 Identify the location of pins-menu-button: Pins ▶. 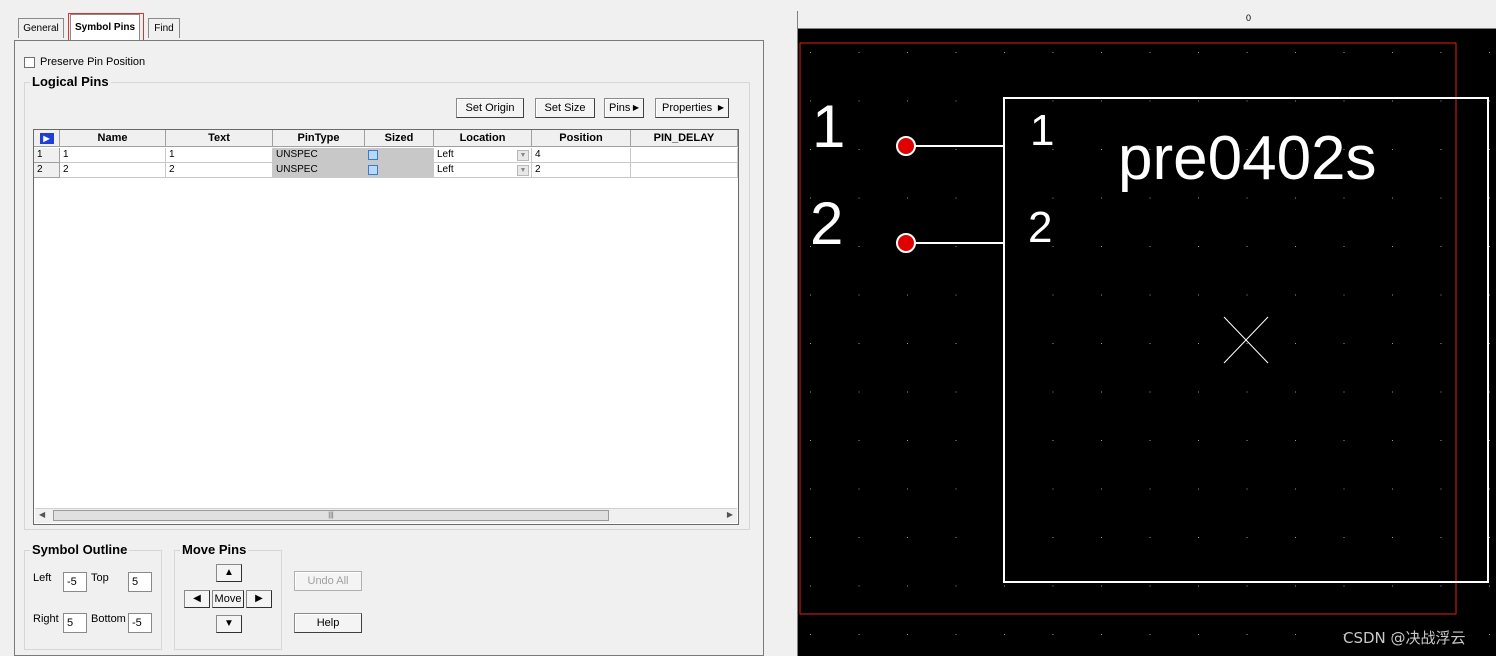
(624, 108).